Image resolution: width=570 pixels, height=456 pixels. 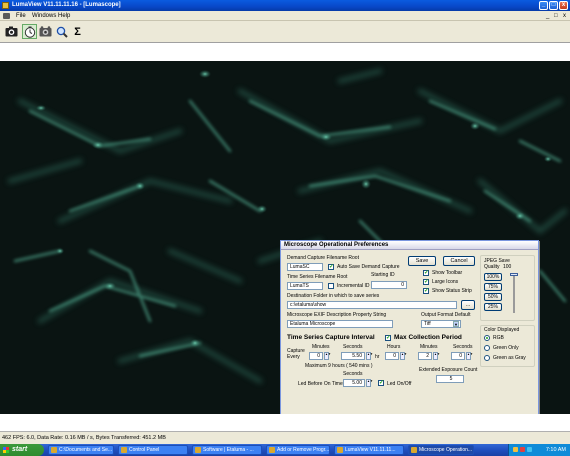 What do you see at coordinates (426, 272) in the screenshot?
I see `show-toolbar-checkbox` at bounding box center [426, 272].